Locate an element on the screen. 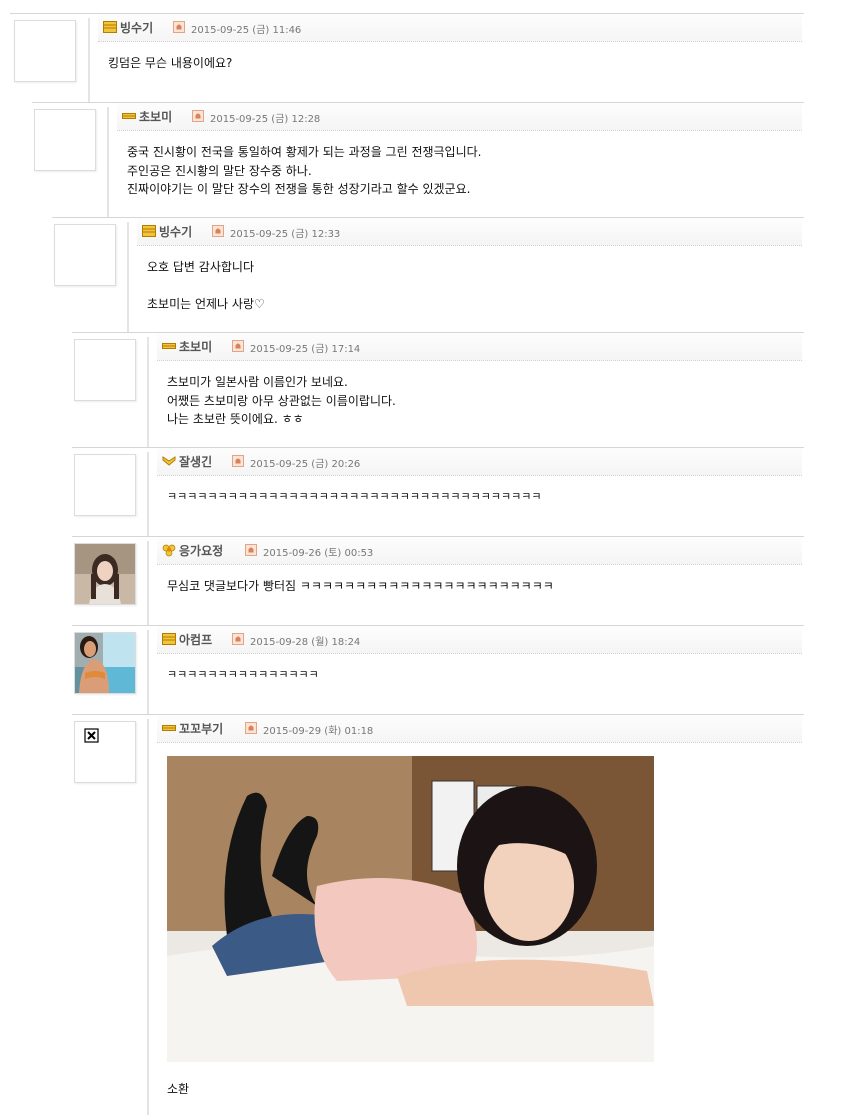 Image resolution: width=853 pixels, height=1115 pixels. comment: 아컴프 2015-09-28 (월) 18:24 ㅋㅋㅋㅋㅋㅋㅋㅋㅋㅋㅋㅋㅋㅋㅋ is located at coordinates (438, 669).